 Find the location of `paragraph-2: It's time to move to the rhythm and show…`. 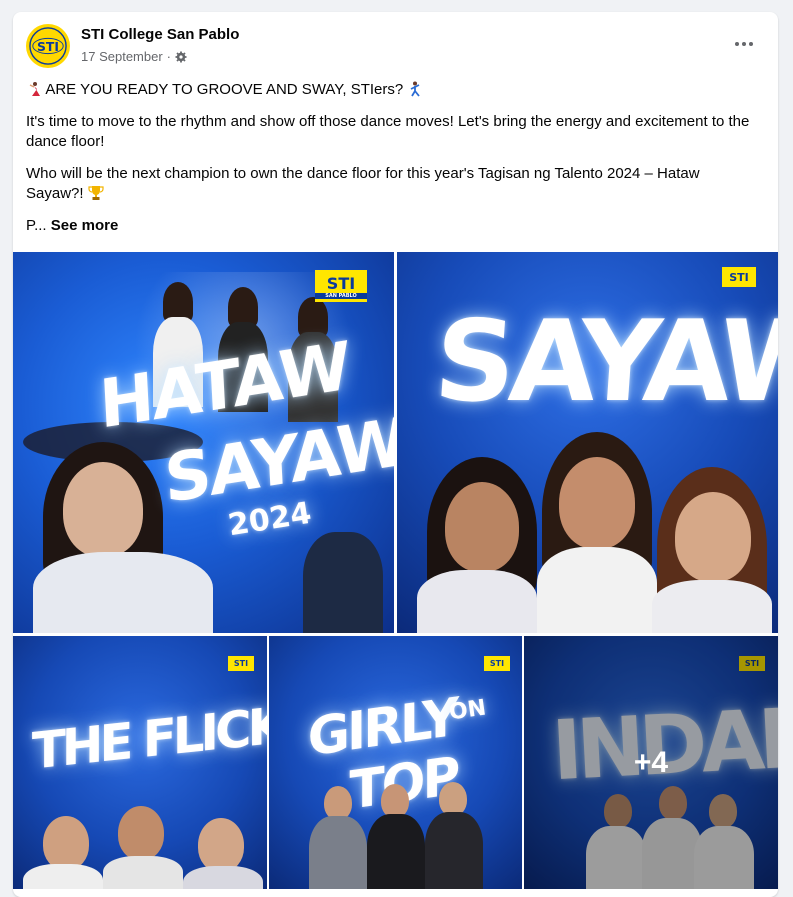

paragraph-2: It's time to move to the rhythm and show… is located at coordinates (388, 131).